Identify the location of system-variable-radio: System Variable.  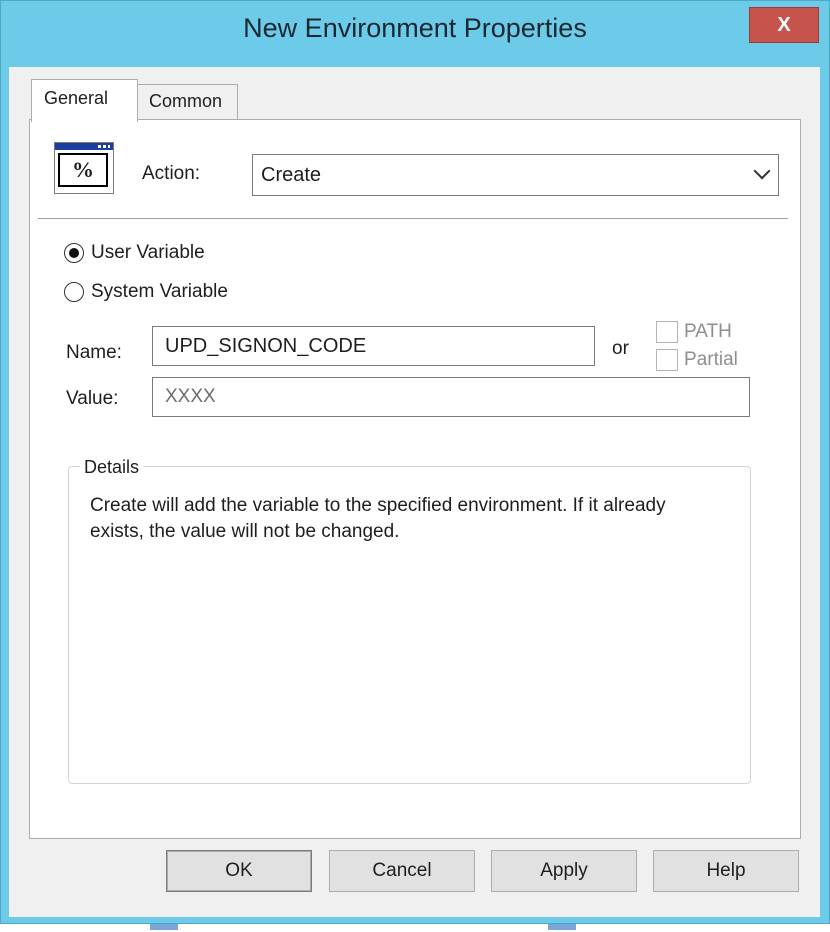
(146, 292).